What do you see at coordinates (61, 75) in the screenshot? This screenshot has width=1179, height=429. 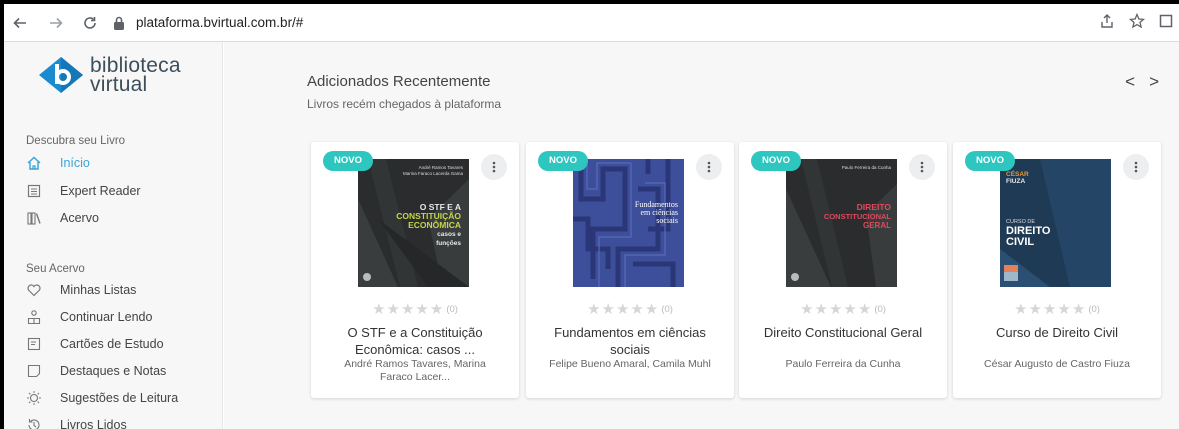 I see `logo-icon` at bounding box center [61, 75].